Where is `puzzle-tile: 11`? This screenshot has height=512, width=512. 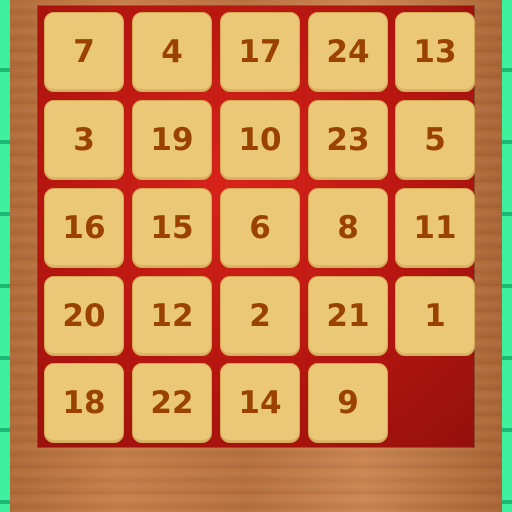
puzzle-tile: 11 is located at coordinates (435, 228).